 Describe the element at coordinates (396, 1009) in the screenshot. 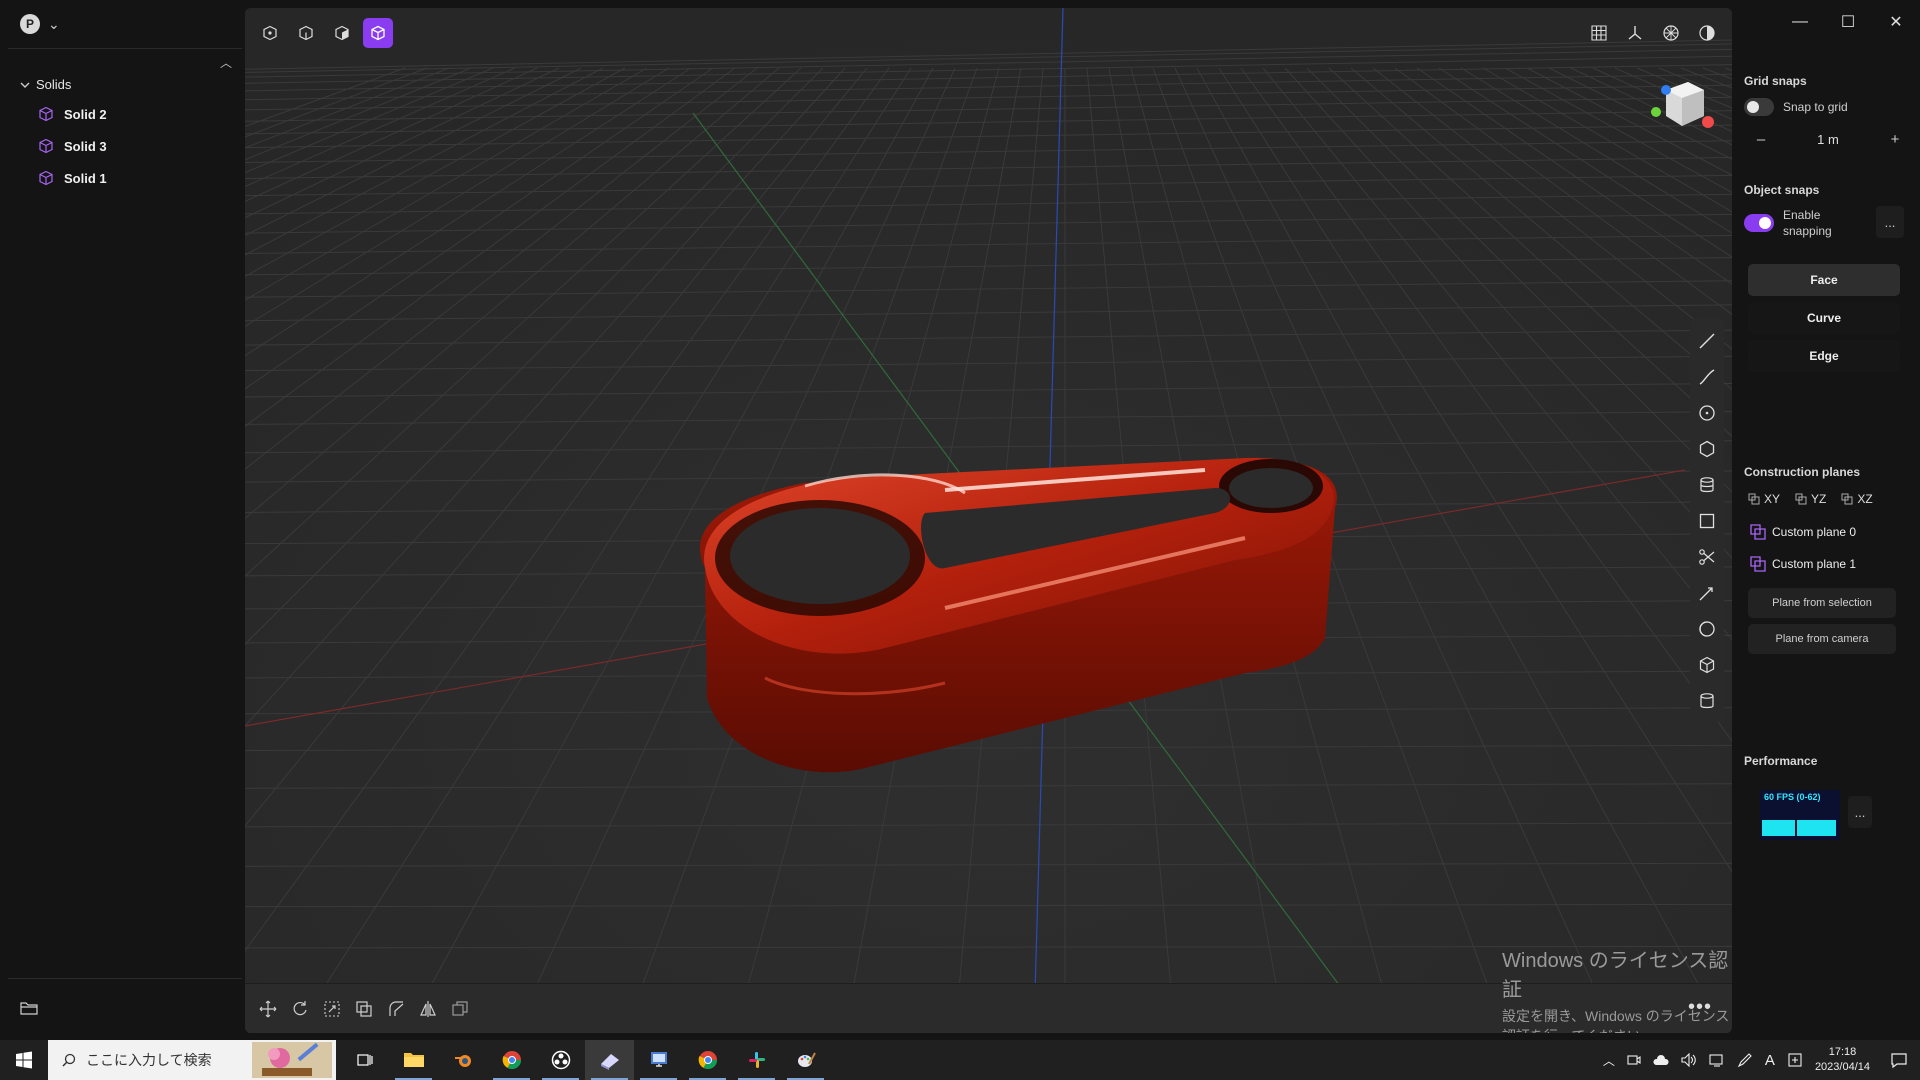

I see `fillet-tool` at that location.